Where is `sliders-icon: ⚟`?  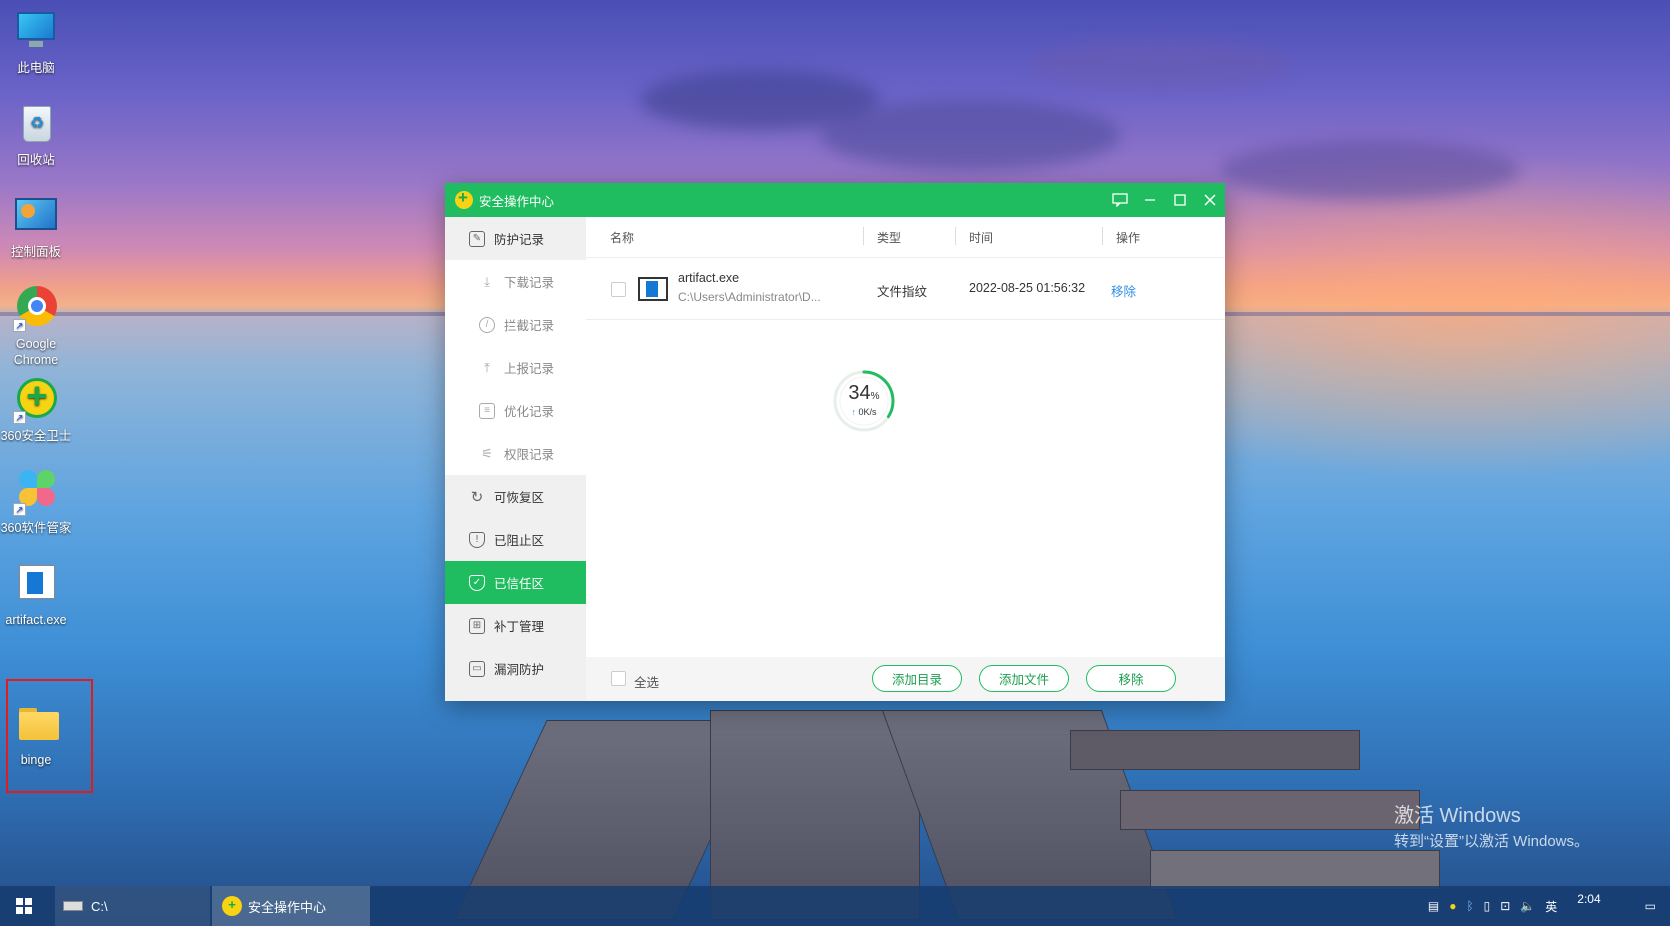 sliders-icon: ⚟ is located at coordinates (487, 453).